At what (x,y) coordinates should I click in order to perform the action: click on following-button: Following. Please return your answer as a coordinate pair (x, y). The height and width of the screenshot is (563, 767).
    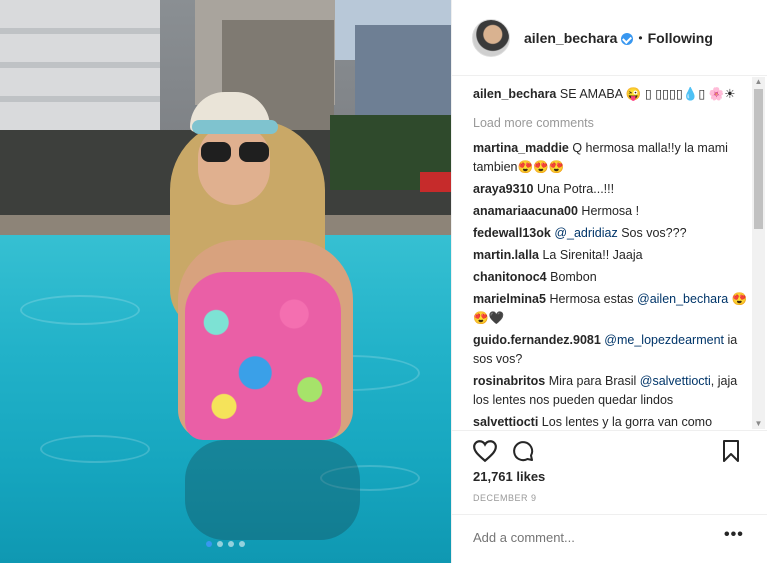
    Looking at the image, I should click on (680, 38).